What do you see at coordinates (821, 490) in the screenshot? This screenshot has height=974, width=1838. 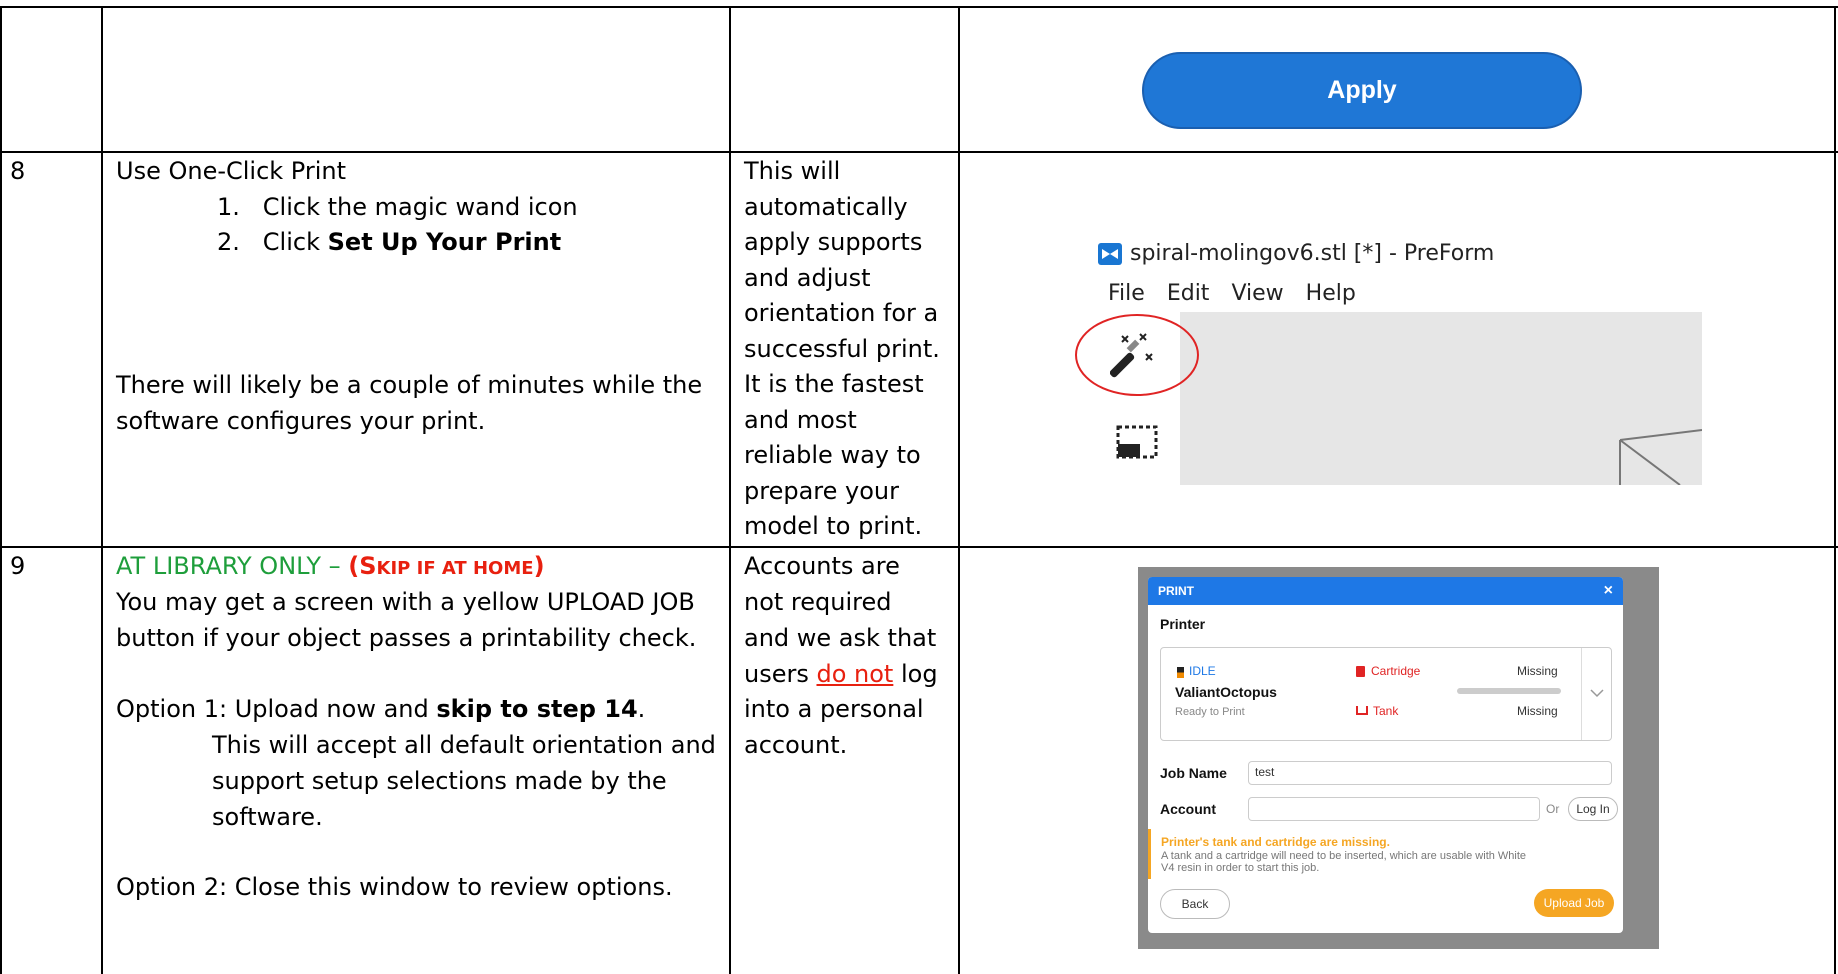 I see `why-line: prepare your` at bounding box center [821, 490].